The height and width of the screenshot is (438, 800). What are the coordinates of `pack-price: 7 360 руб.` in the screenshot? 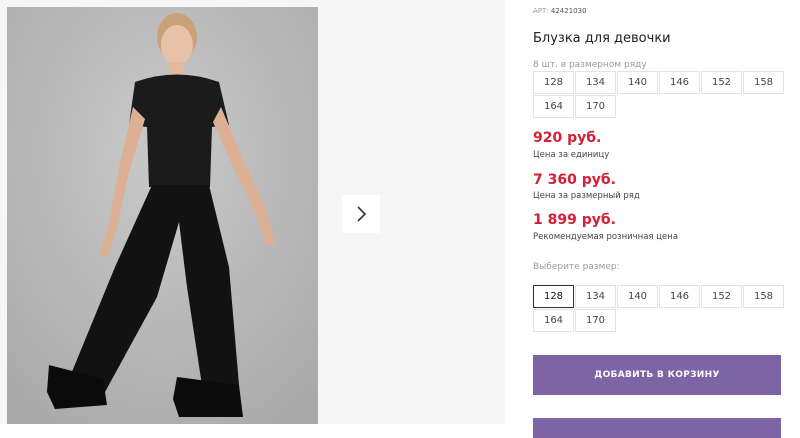 It's located at (574, 180).